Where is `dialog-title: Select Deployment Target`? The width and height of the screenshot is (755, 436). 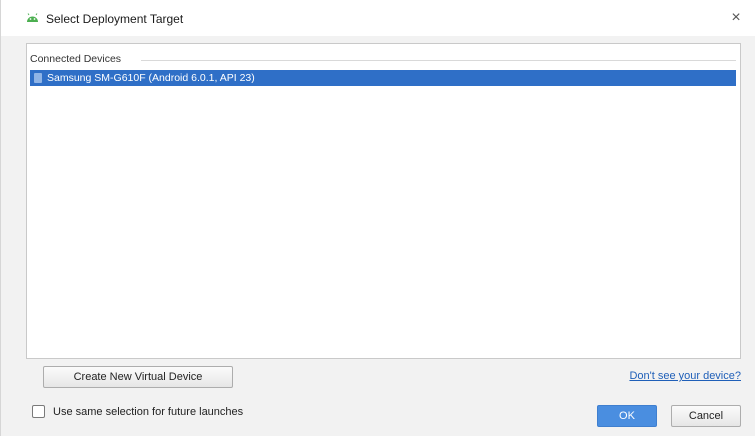 dialog-title: Select Deployment Target is located at coordinates (115, 19).